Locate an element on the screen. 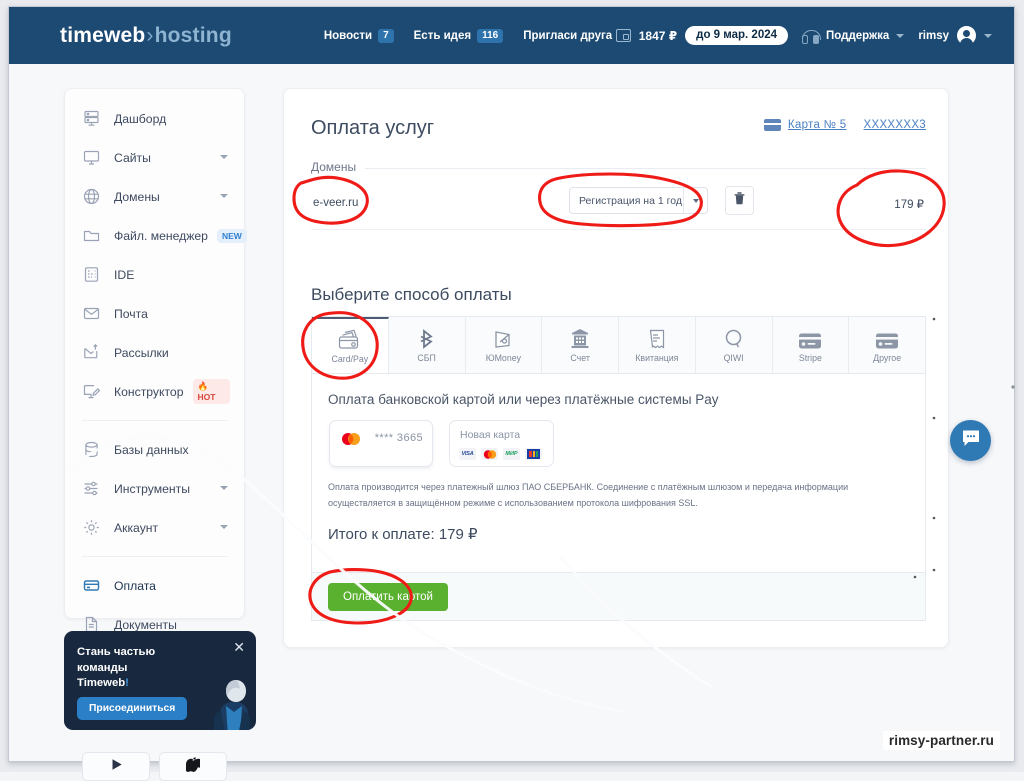  tab-sbp: СБП is located at coordinates (427, 345).